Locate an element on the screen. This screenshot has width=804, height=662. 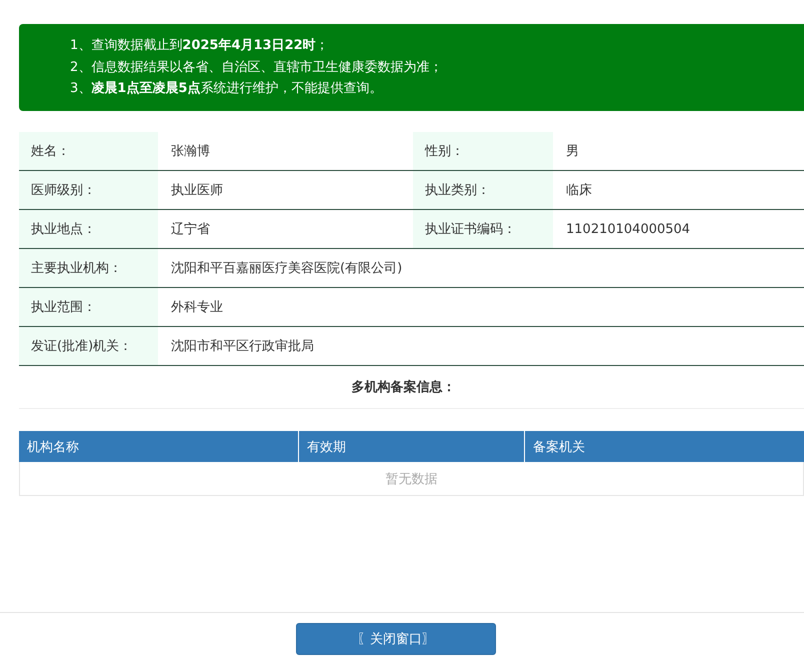
column-header: 有效期 is located at coordinates (412, 446).